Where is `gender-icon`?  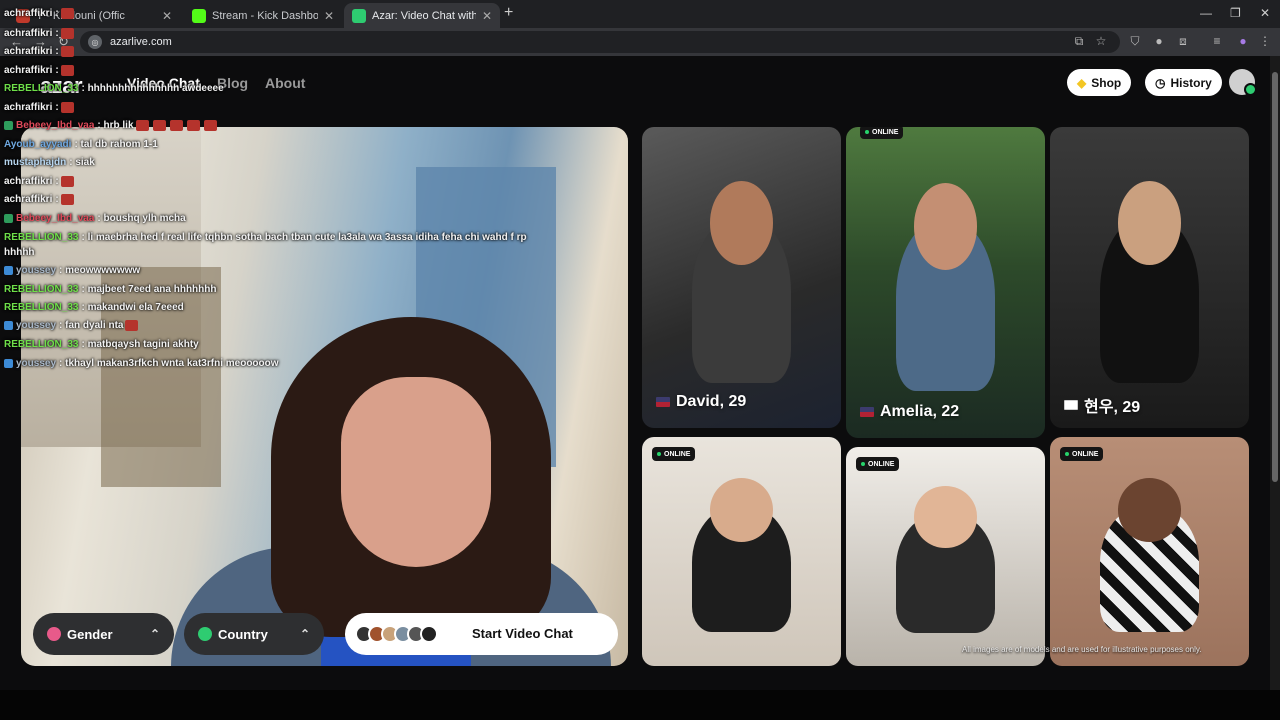 gender-icon is located at coordinates (54, 634).